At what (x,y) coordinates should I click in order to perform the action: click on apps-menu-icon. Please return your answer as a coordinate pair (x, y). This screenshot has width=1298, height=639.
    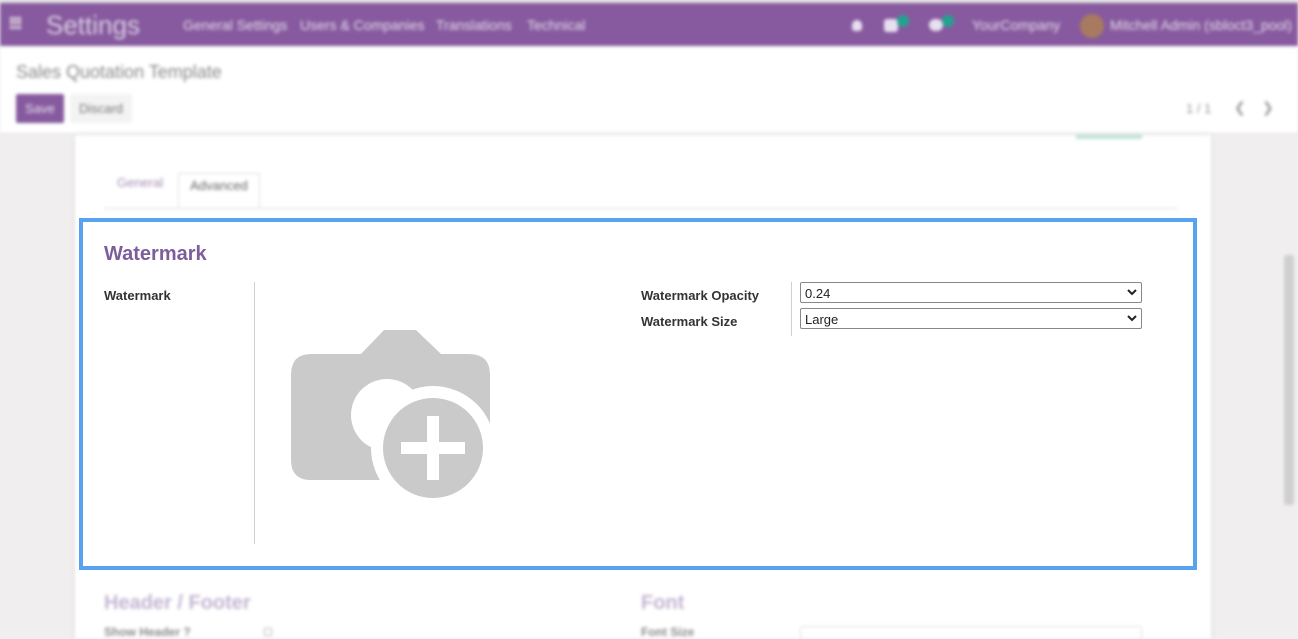
    Looking at the image, I should click on (16, 23).